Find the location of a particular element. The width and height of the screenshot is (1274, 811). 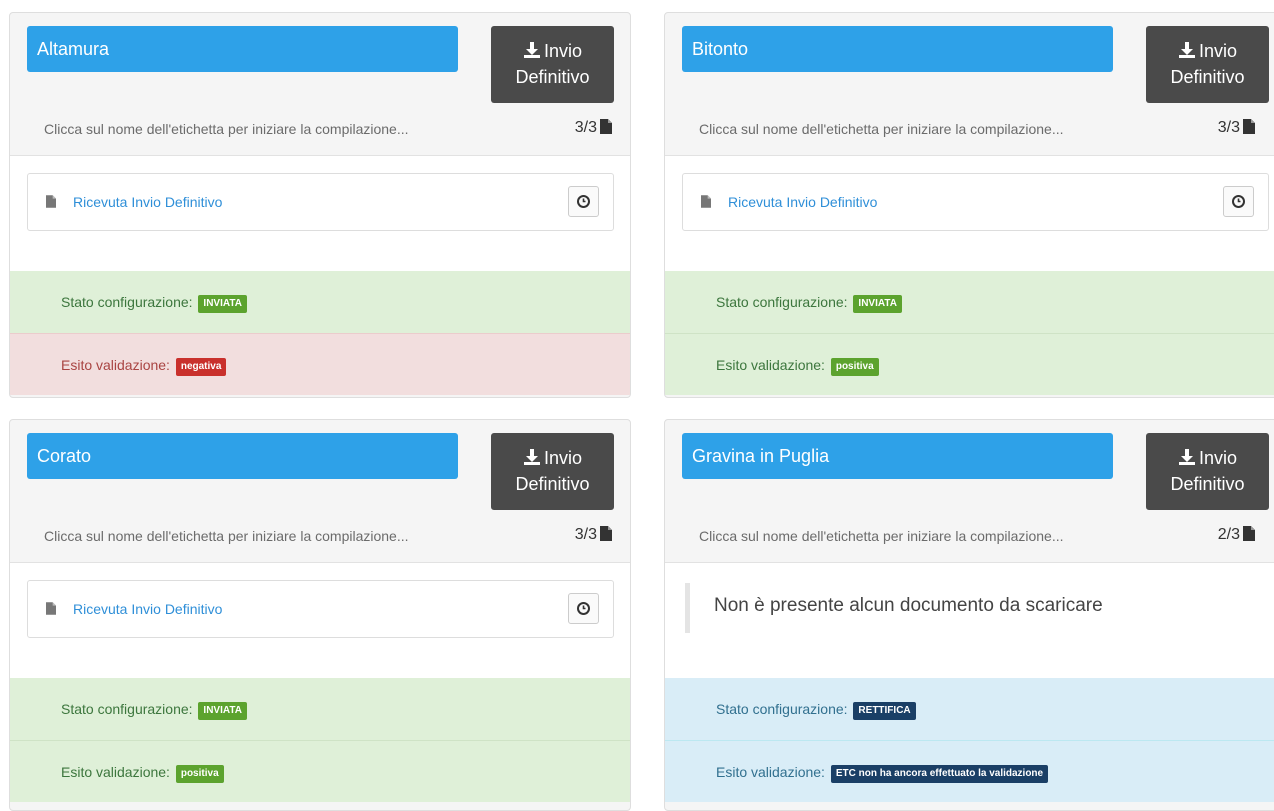

stato-row: Stato configurazione: RETTIFICA is located at coordinates (969, 709).